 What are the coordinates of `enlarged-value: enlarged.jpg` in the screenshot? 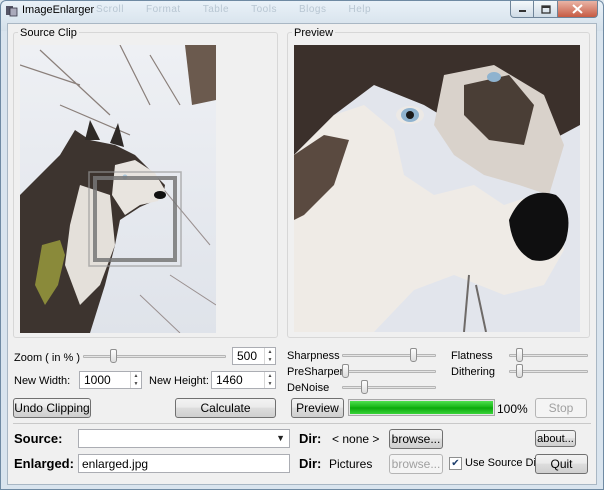 It's located at (115, 463).